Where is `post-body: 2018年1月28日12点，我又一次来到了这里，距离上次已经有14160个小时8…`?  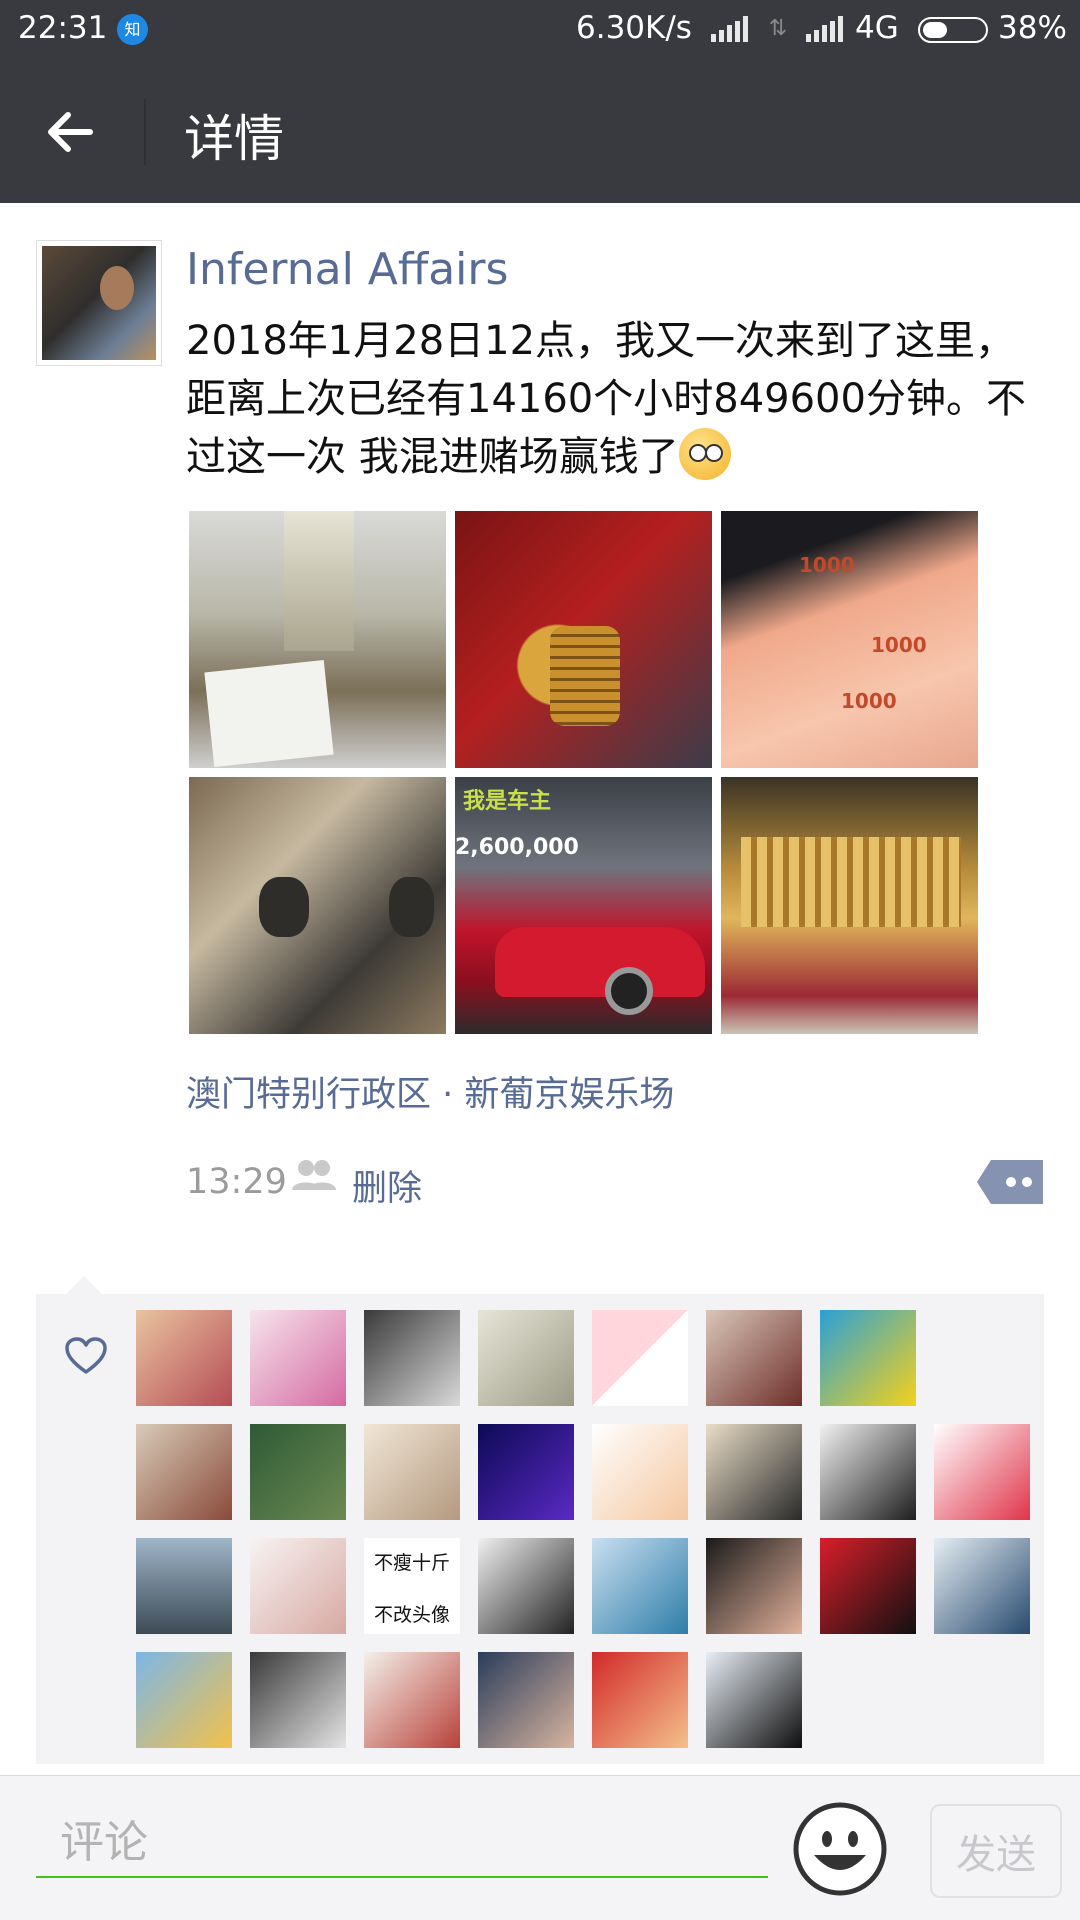
post-body: 2018年1月28日12点，我又一次来到了这里，距离上次已经有14160个小时8… is located at coordinates (606, 399).